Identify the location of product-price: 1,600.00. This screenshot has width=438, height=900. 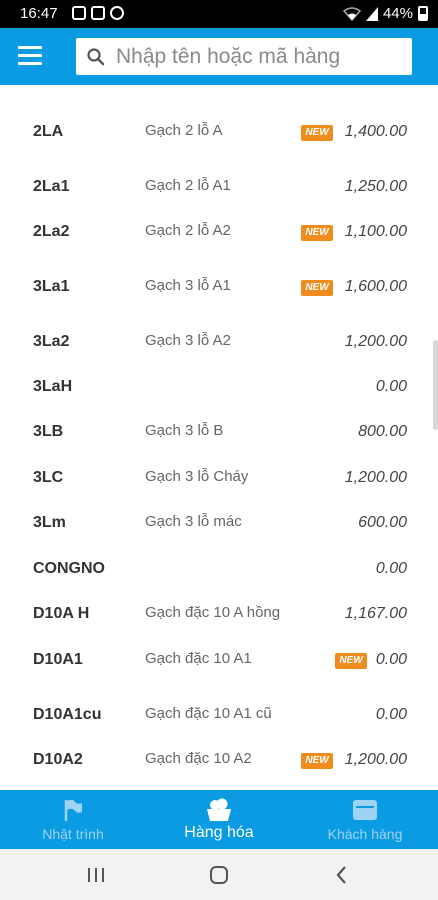
(375, 286).